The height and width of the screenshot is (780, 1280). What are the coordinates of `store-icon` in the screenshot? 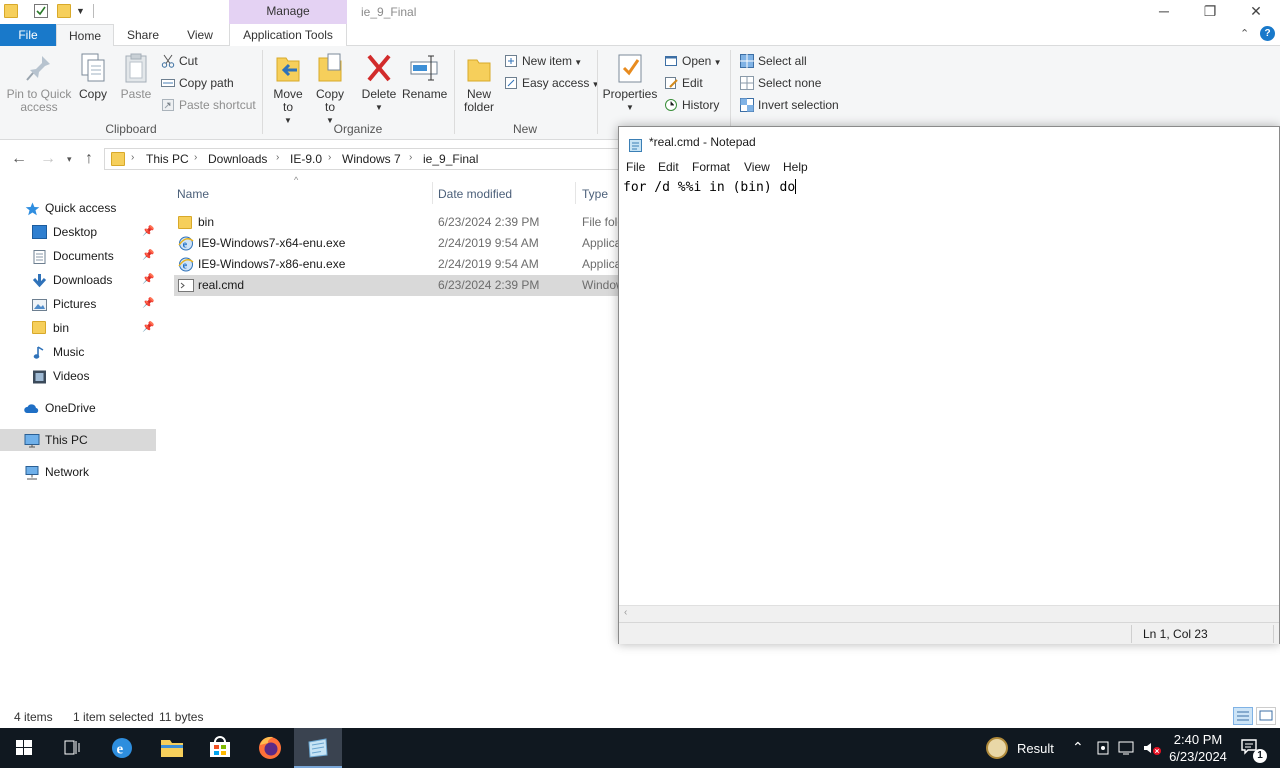 It's located at (220, 748).